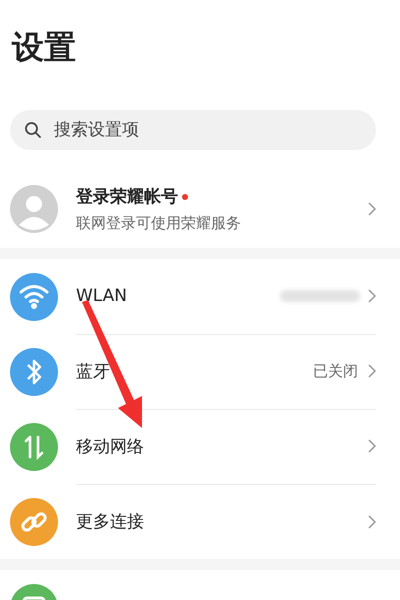 Image resolution: width=400 pixels, height=600 pixels. Describe the element at coordinates (127, 197) in the screenshot. I see `account-name: 登录荣耀帐号` at that location.